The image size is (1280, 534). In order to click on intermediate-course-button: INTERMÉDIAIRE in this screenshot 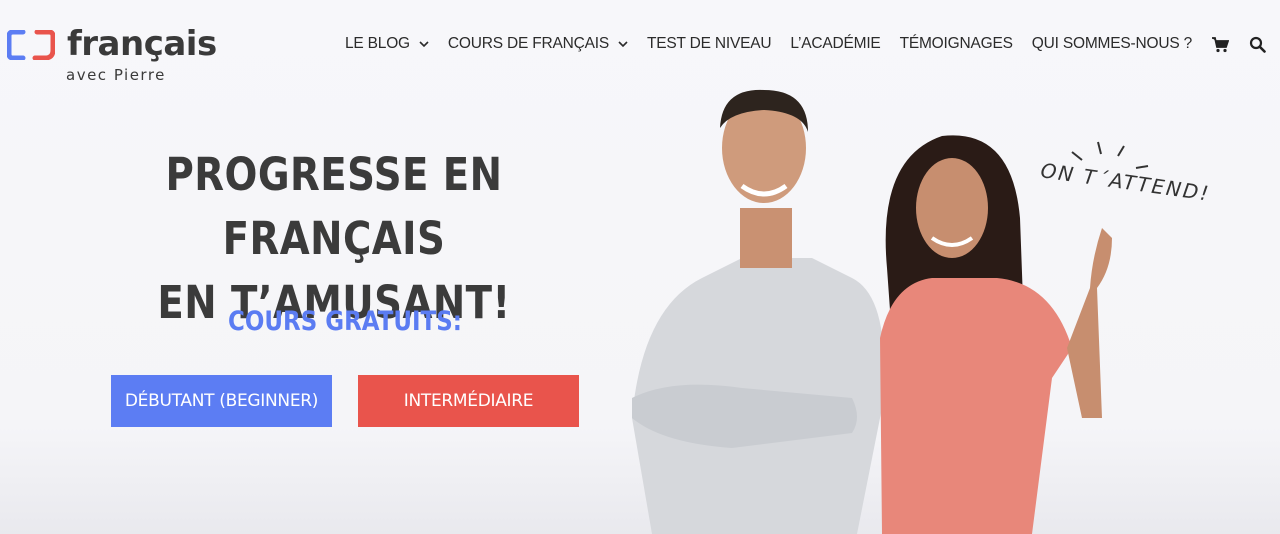, I will do `click(468, 401)`.